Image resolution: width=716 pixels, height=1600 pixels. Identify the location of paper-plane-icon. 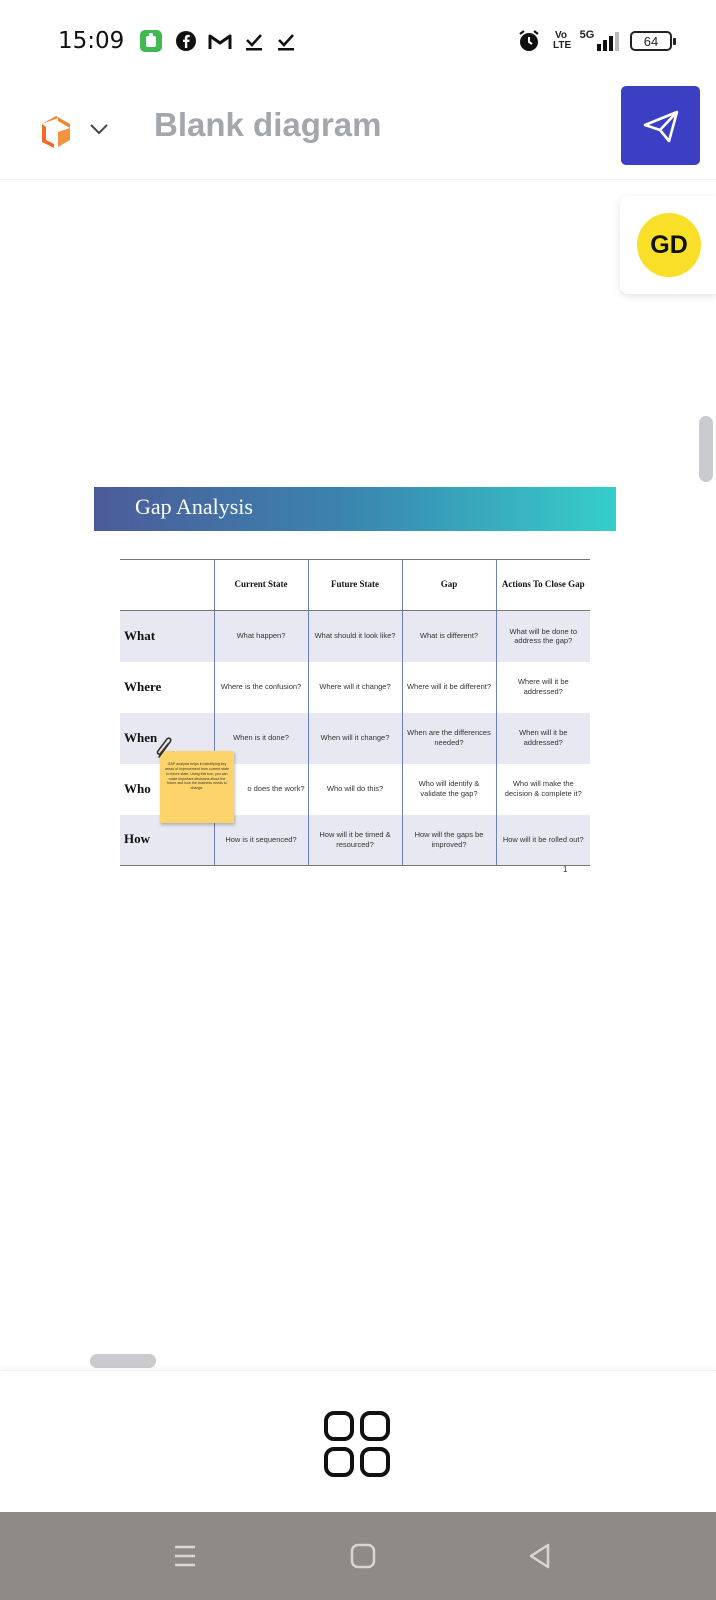
(660, 126).